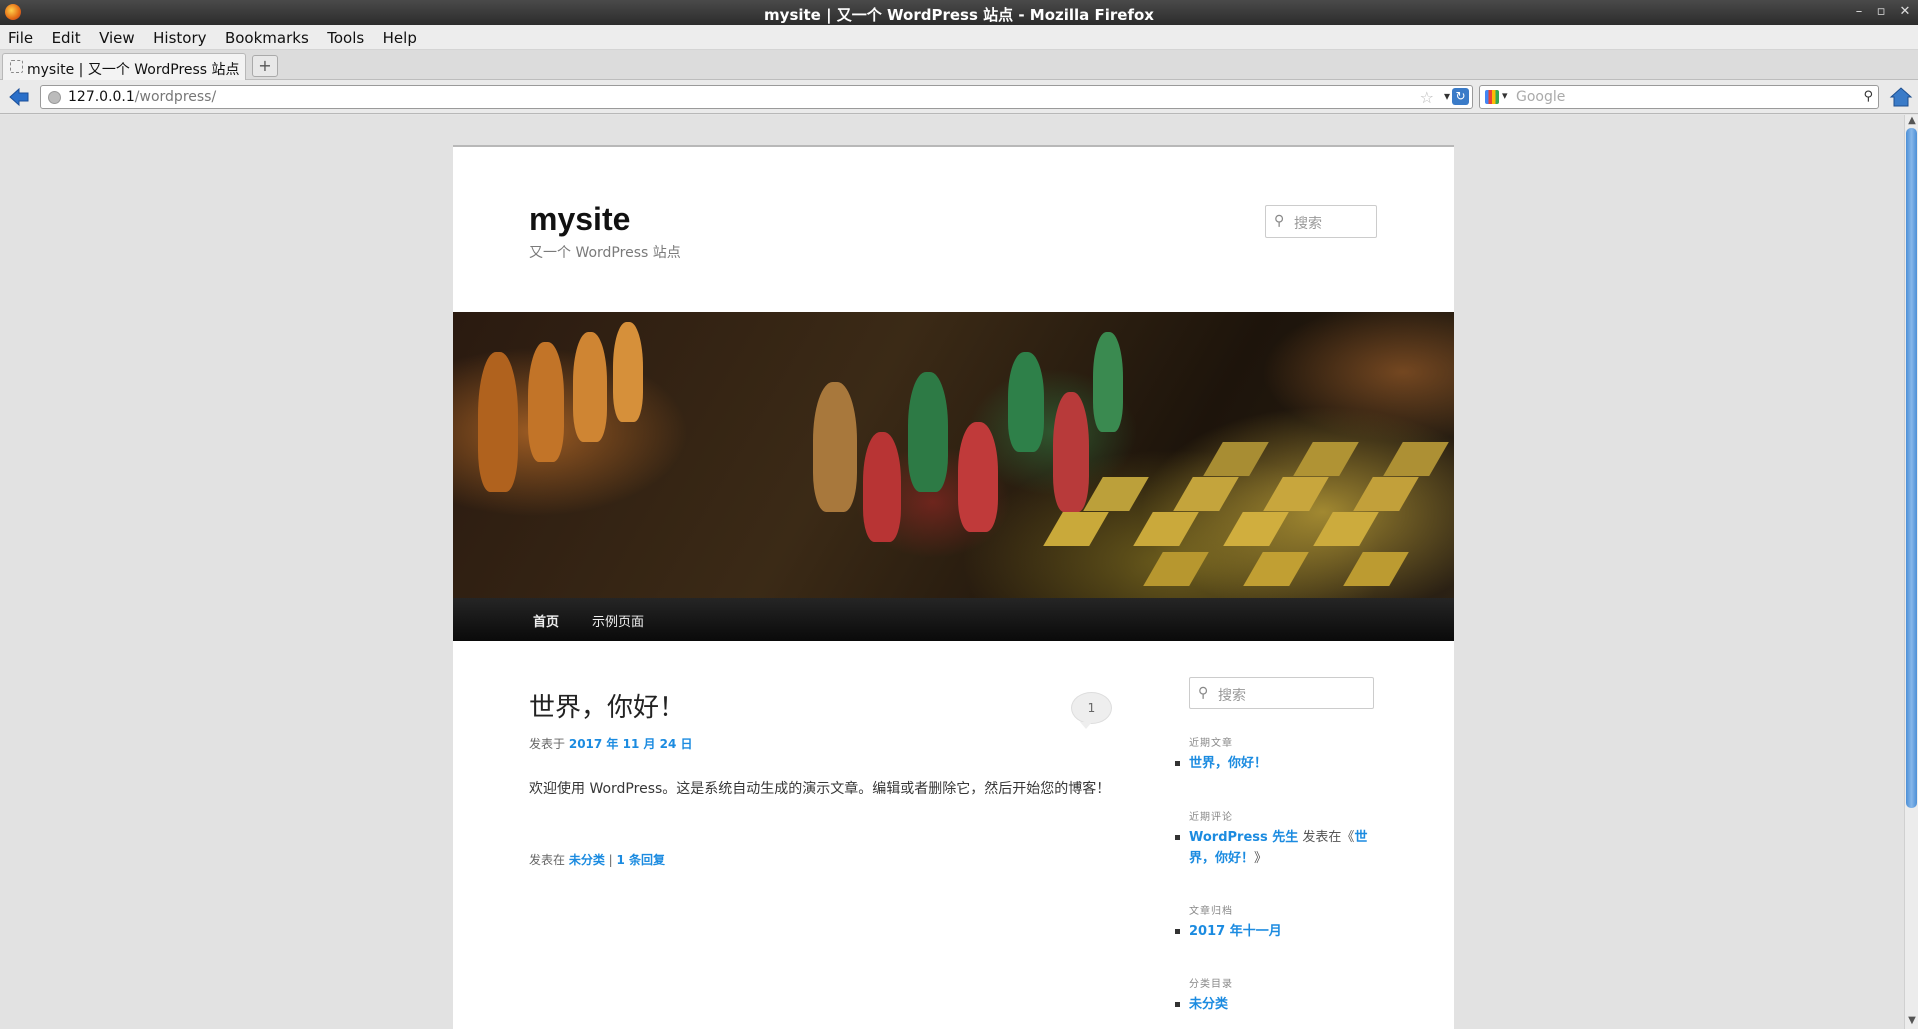 The image size is (1918, 1029). I want to click on nav-home: 首页, so click(546, 620).